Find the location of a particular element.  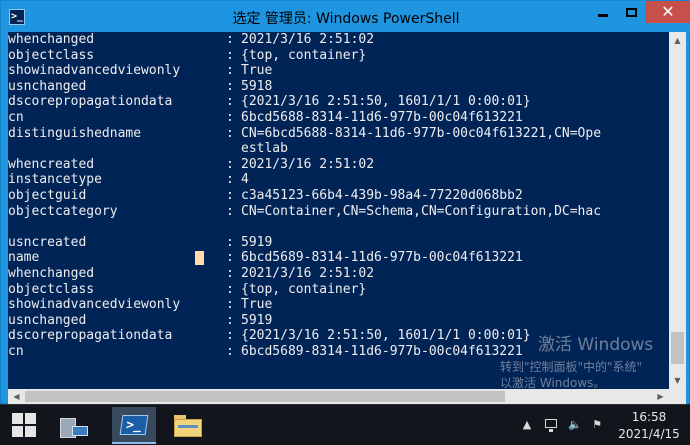

window-title: 选定 管理员: Windows PowerShell is located at coordinates (346, 19).